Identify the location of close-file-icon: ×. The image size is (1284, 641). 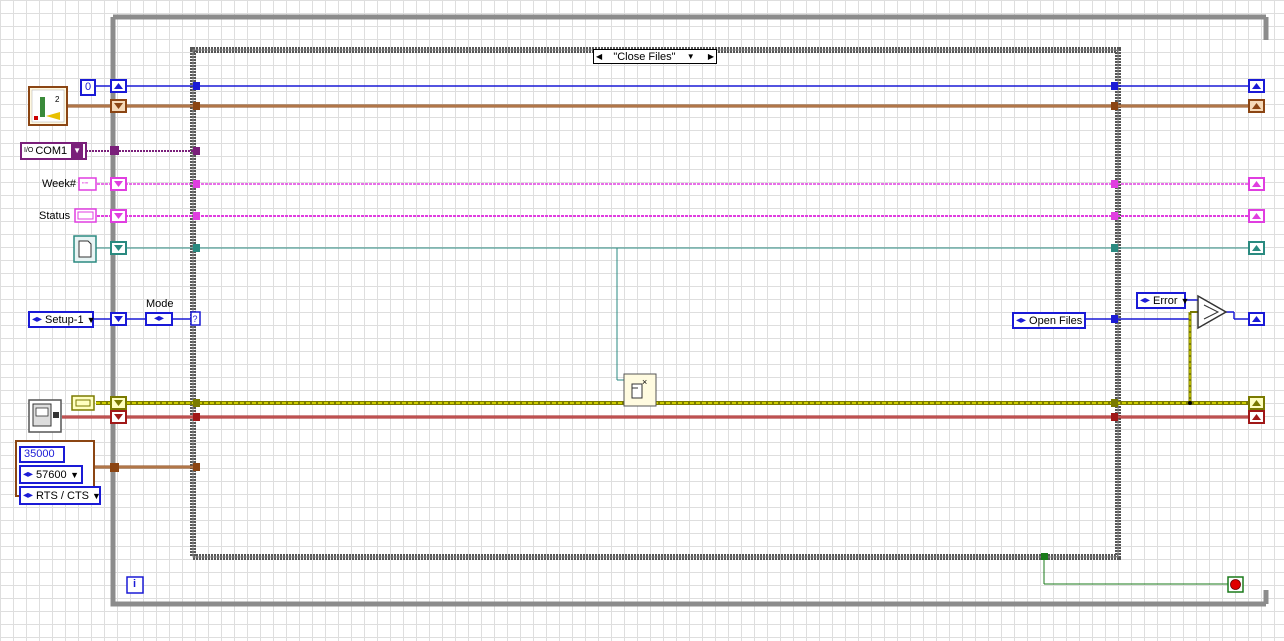
(640, 390).